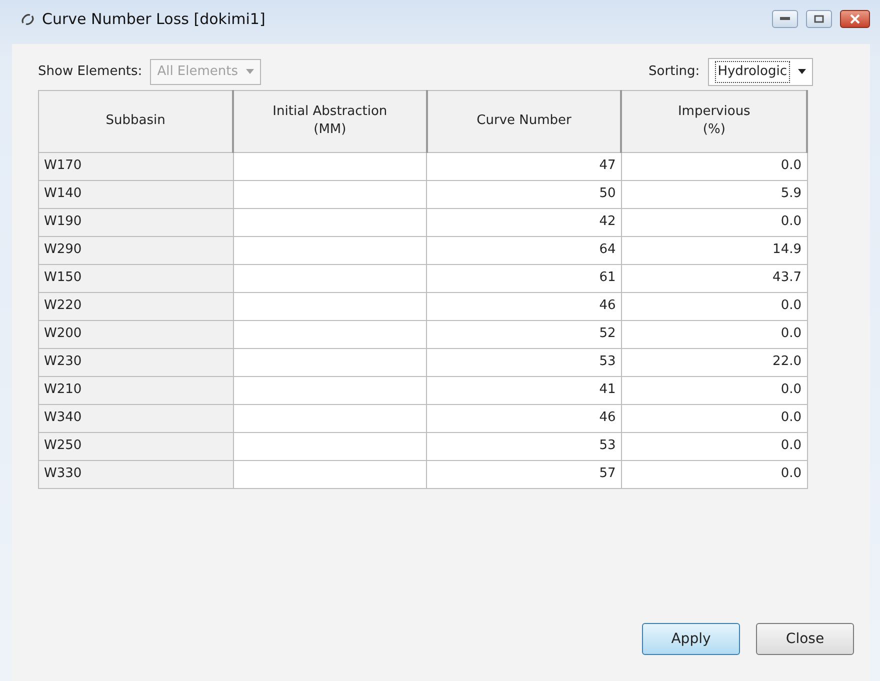  What do you see at coordinates (524, 222) in the screenshot?
I see `table-cell: 42` at bounding box center [524, 222].